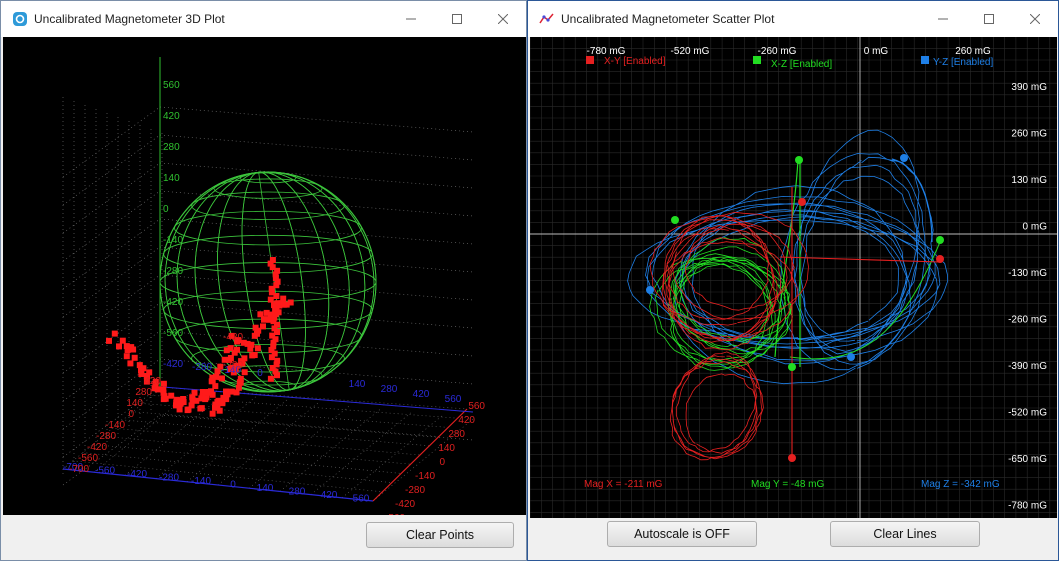 Image resolution: width=1059 pixels, height=561 pixels. What do you see at coordinates (690, 51) in the screenshot?
I see `x-tick-label: -520 mG` at bounding box center [690, 51].